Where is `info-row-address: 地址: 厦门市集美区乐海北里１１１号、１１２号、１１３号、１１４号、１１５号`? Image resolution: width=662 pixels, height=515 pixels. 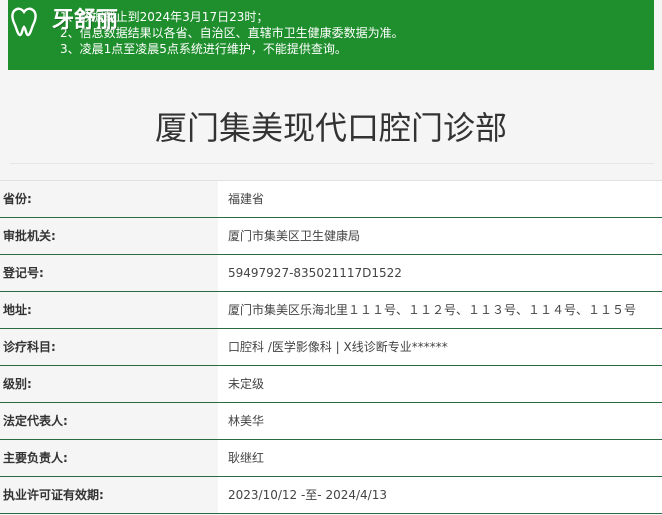 info-row-address: 地址: 厦门市集美区乐海北里１１１号、１１２号、１１３号、１１４号、１１５号 is located at coordinates (331, 310).